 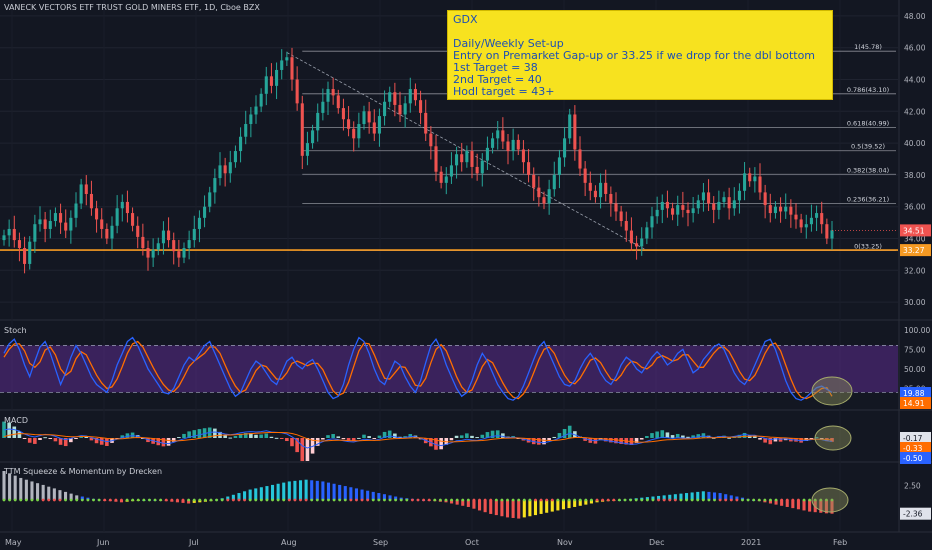 What do you see at coordinates (913, 448) in the screenshot?
I see `macd-badge-label: -0.33` at bounding box center [913, 448].